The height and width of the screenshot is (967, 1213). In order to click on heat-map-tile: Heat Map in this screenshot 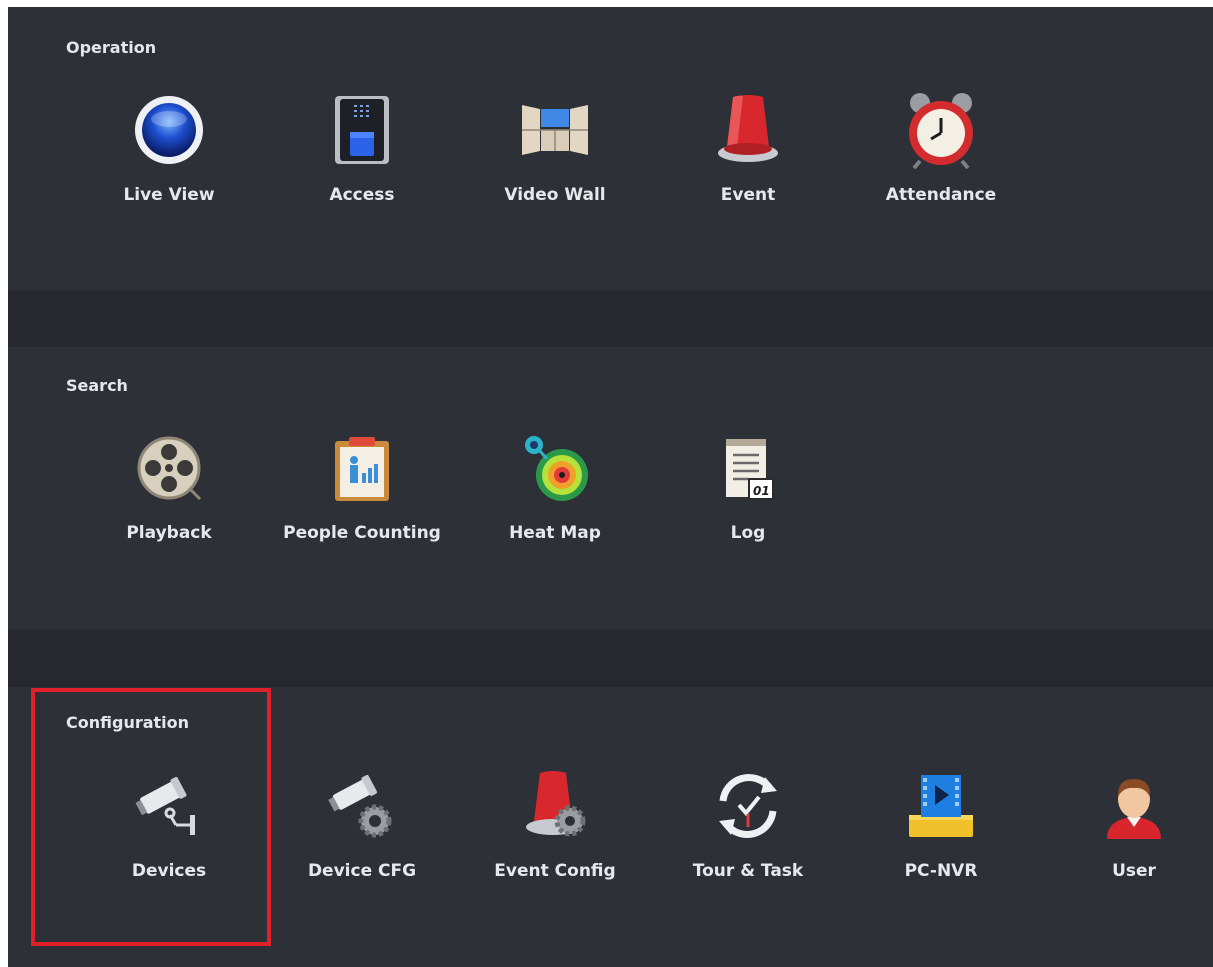, I will do `click(555, 503)`.